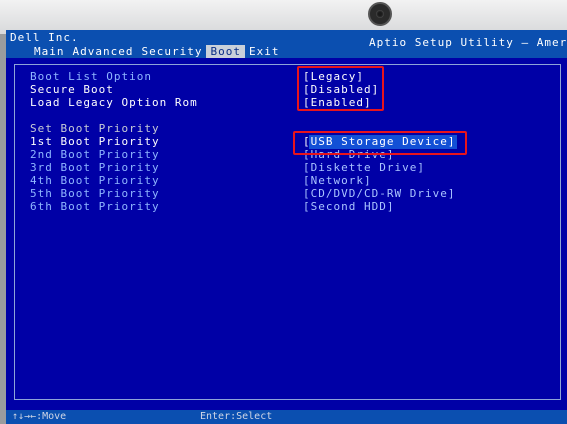  I want to click on boot-priority-6-value: [Second HDD], so click(348, 206).